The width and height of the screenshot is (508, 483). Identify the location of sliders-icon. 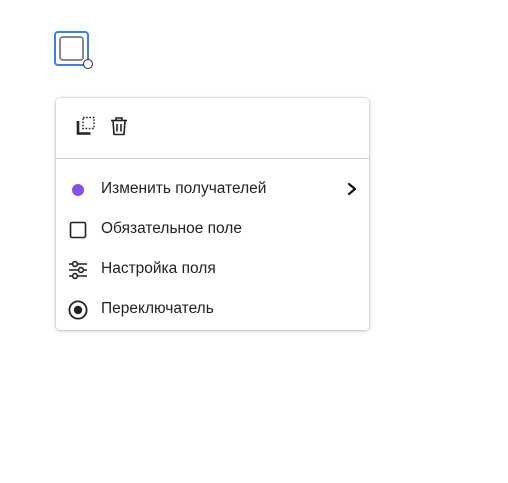
(77, 269).